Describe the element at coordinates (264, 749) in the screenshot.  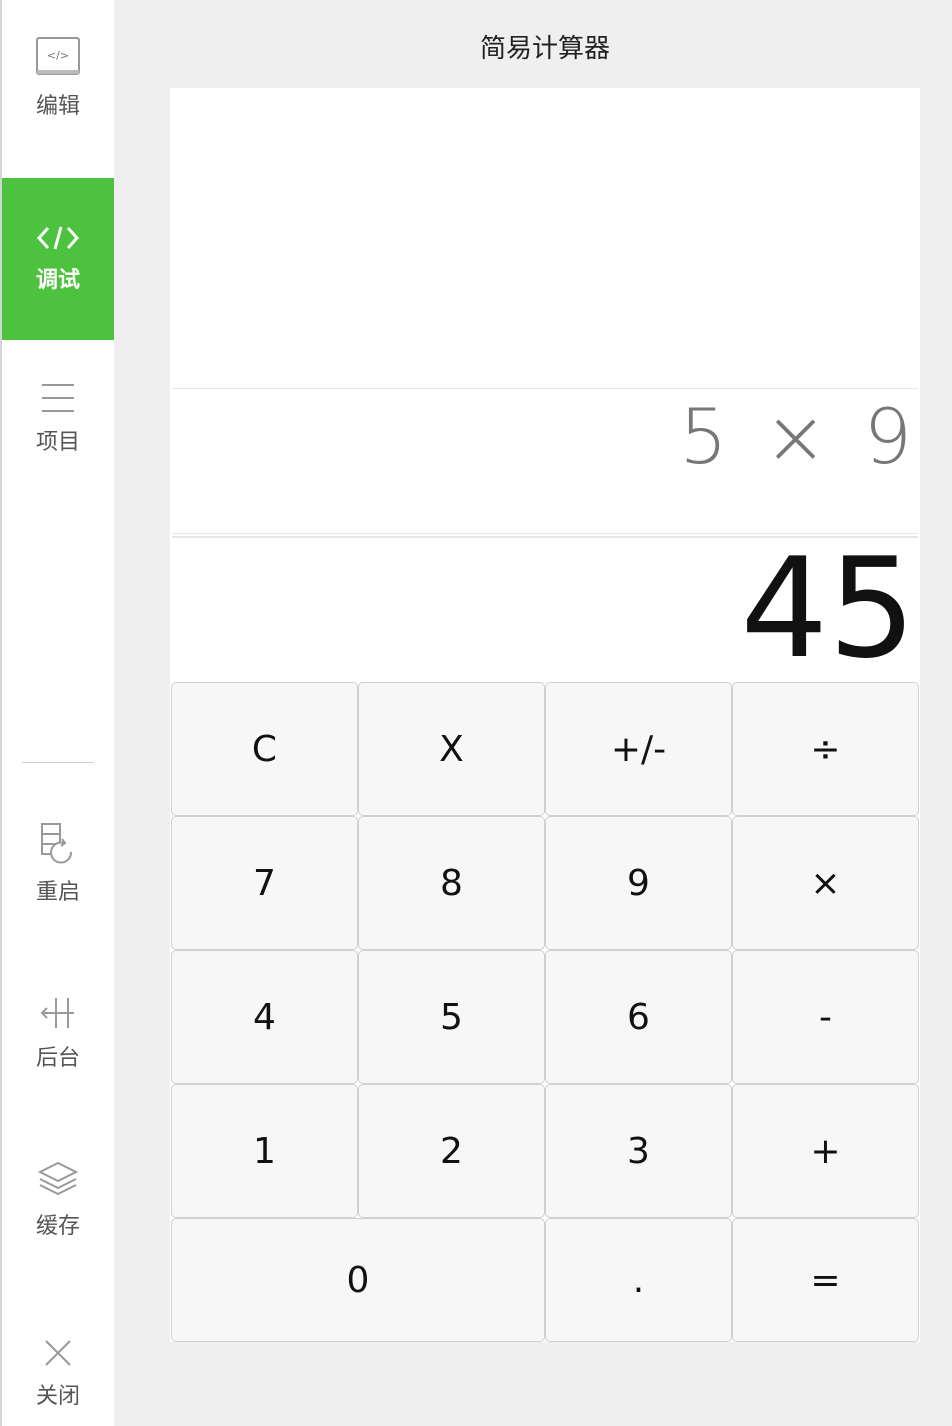
I see `clear-button: C` at that location.